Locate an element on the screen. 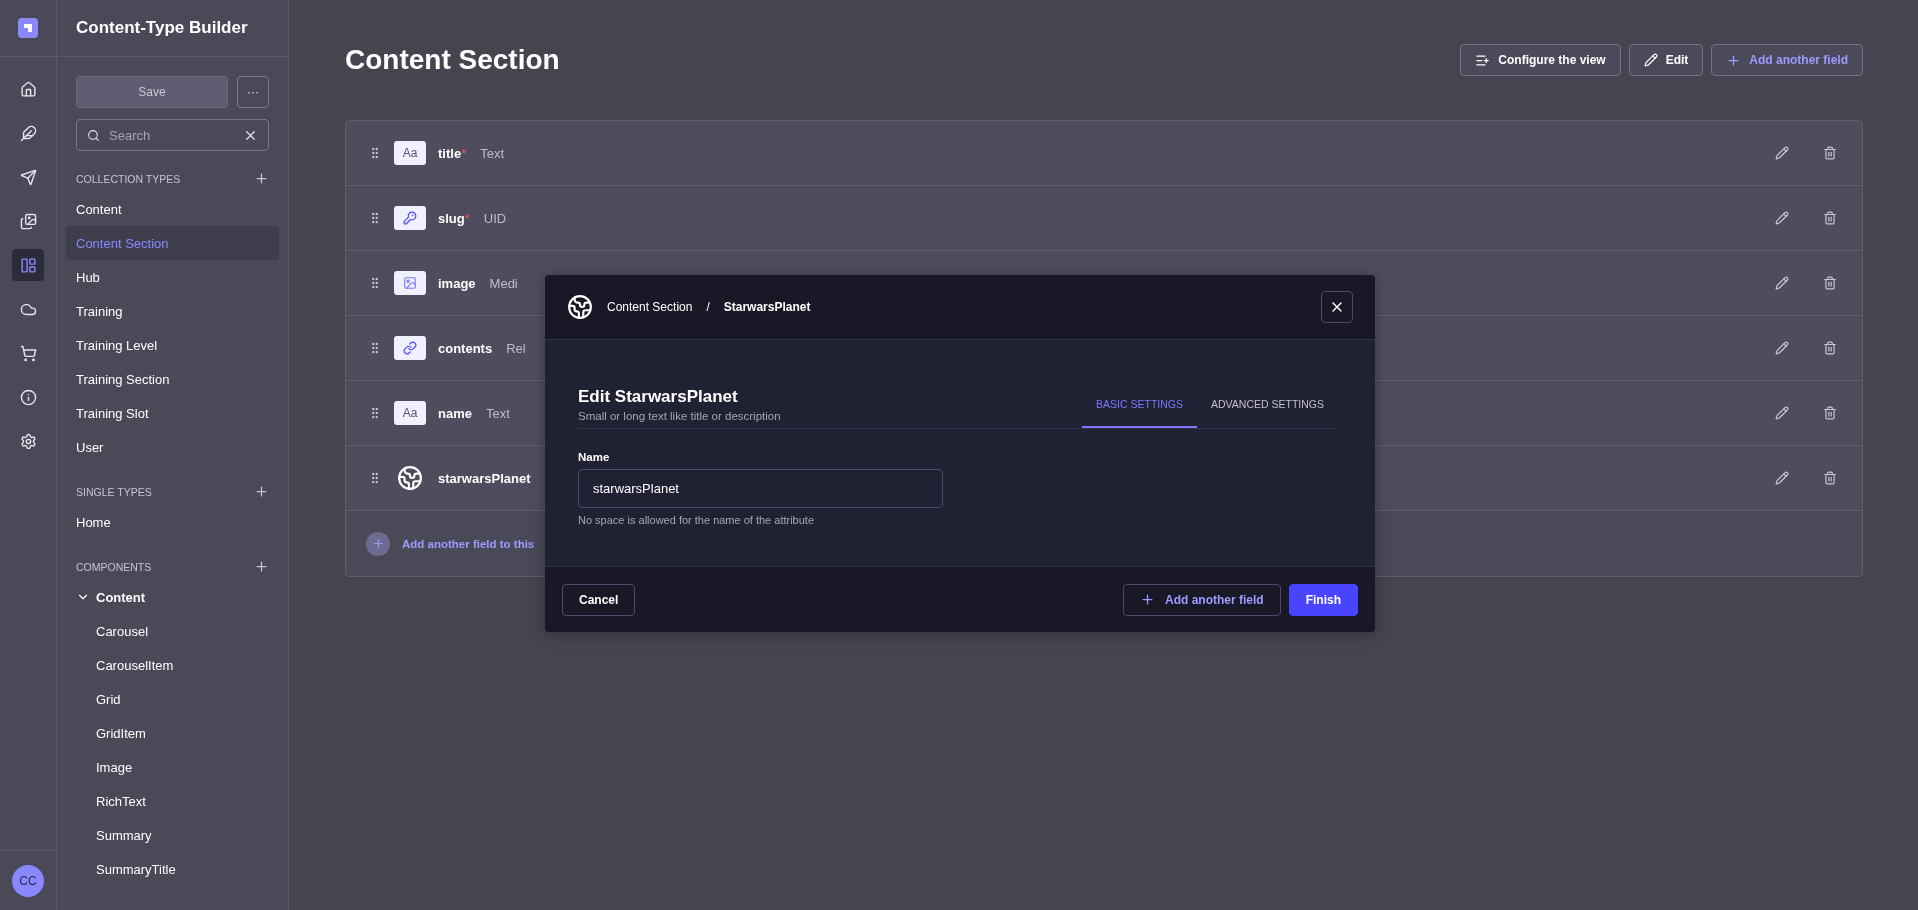  field-name: image is located at coordinates (457, 283).